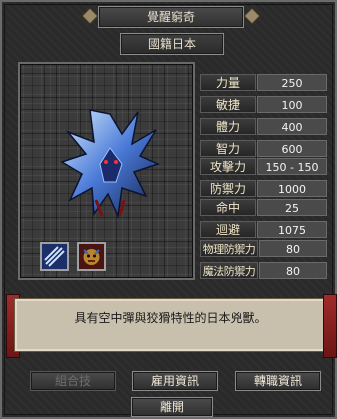 The image size is (337, 419). What do you see at coordinates (170, 318) in the screenshot?
I see `description-text: 具有空中彈與狡猾特性的日本兇獸。` at bounding box center [170, 318].